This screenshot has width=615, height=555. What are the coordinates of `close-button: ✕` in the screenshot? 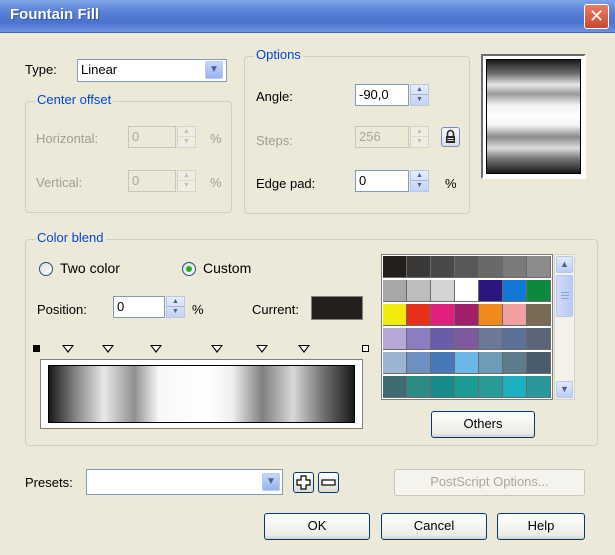 It's located at (596, 16).